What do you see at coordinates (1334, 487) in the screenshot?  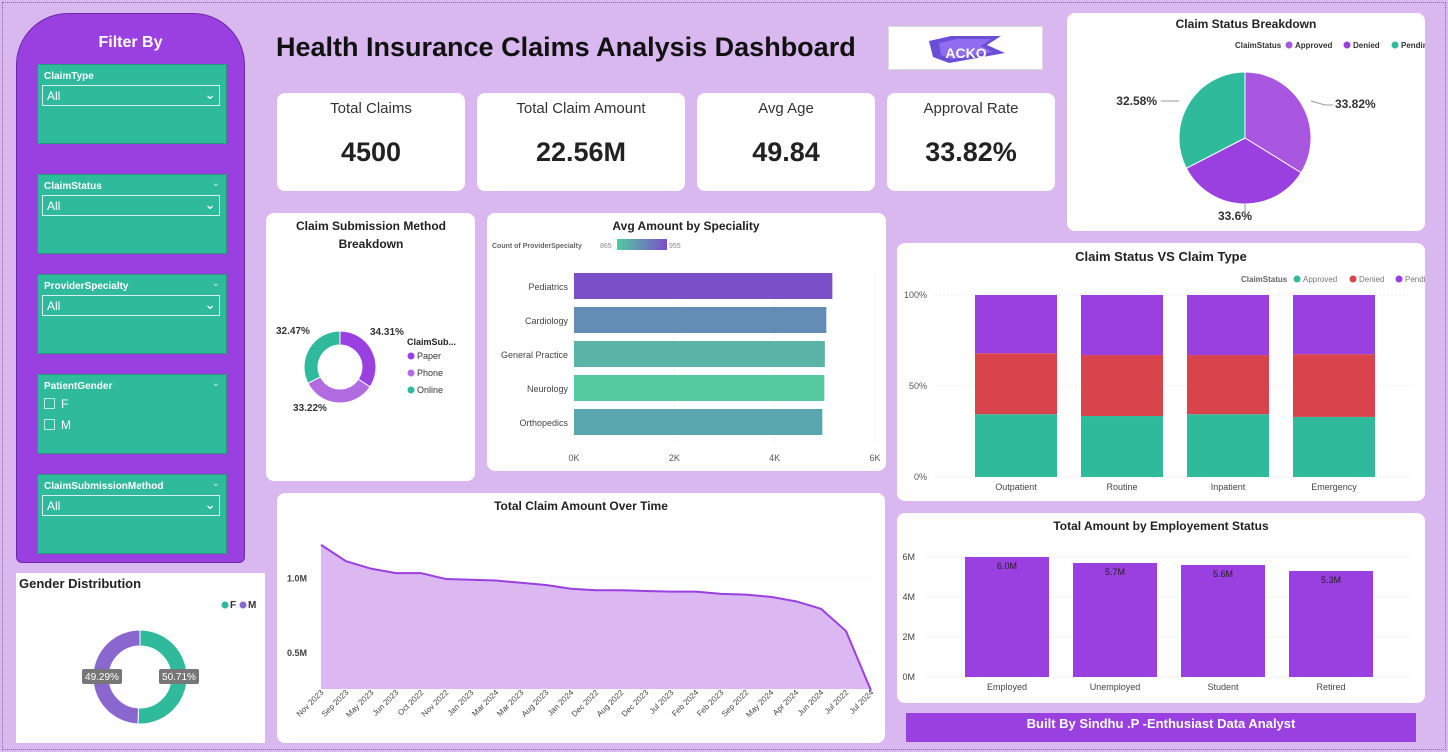 I see `x-tick-label: Emergency` at bounding box center [1334, 487].